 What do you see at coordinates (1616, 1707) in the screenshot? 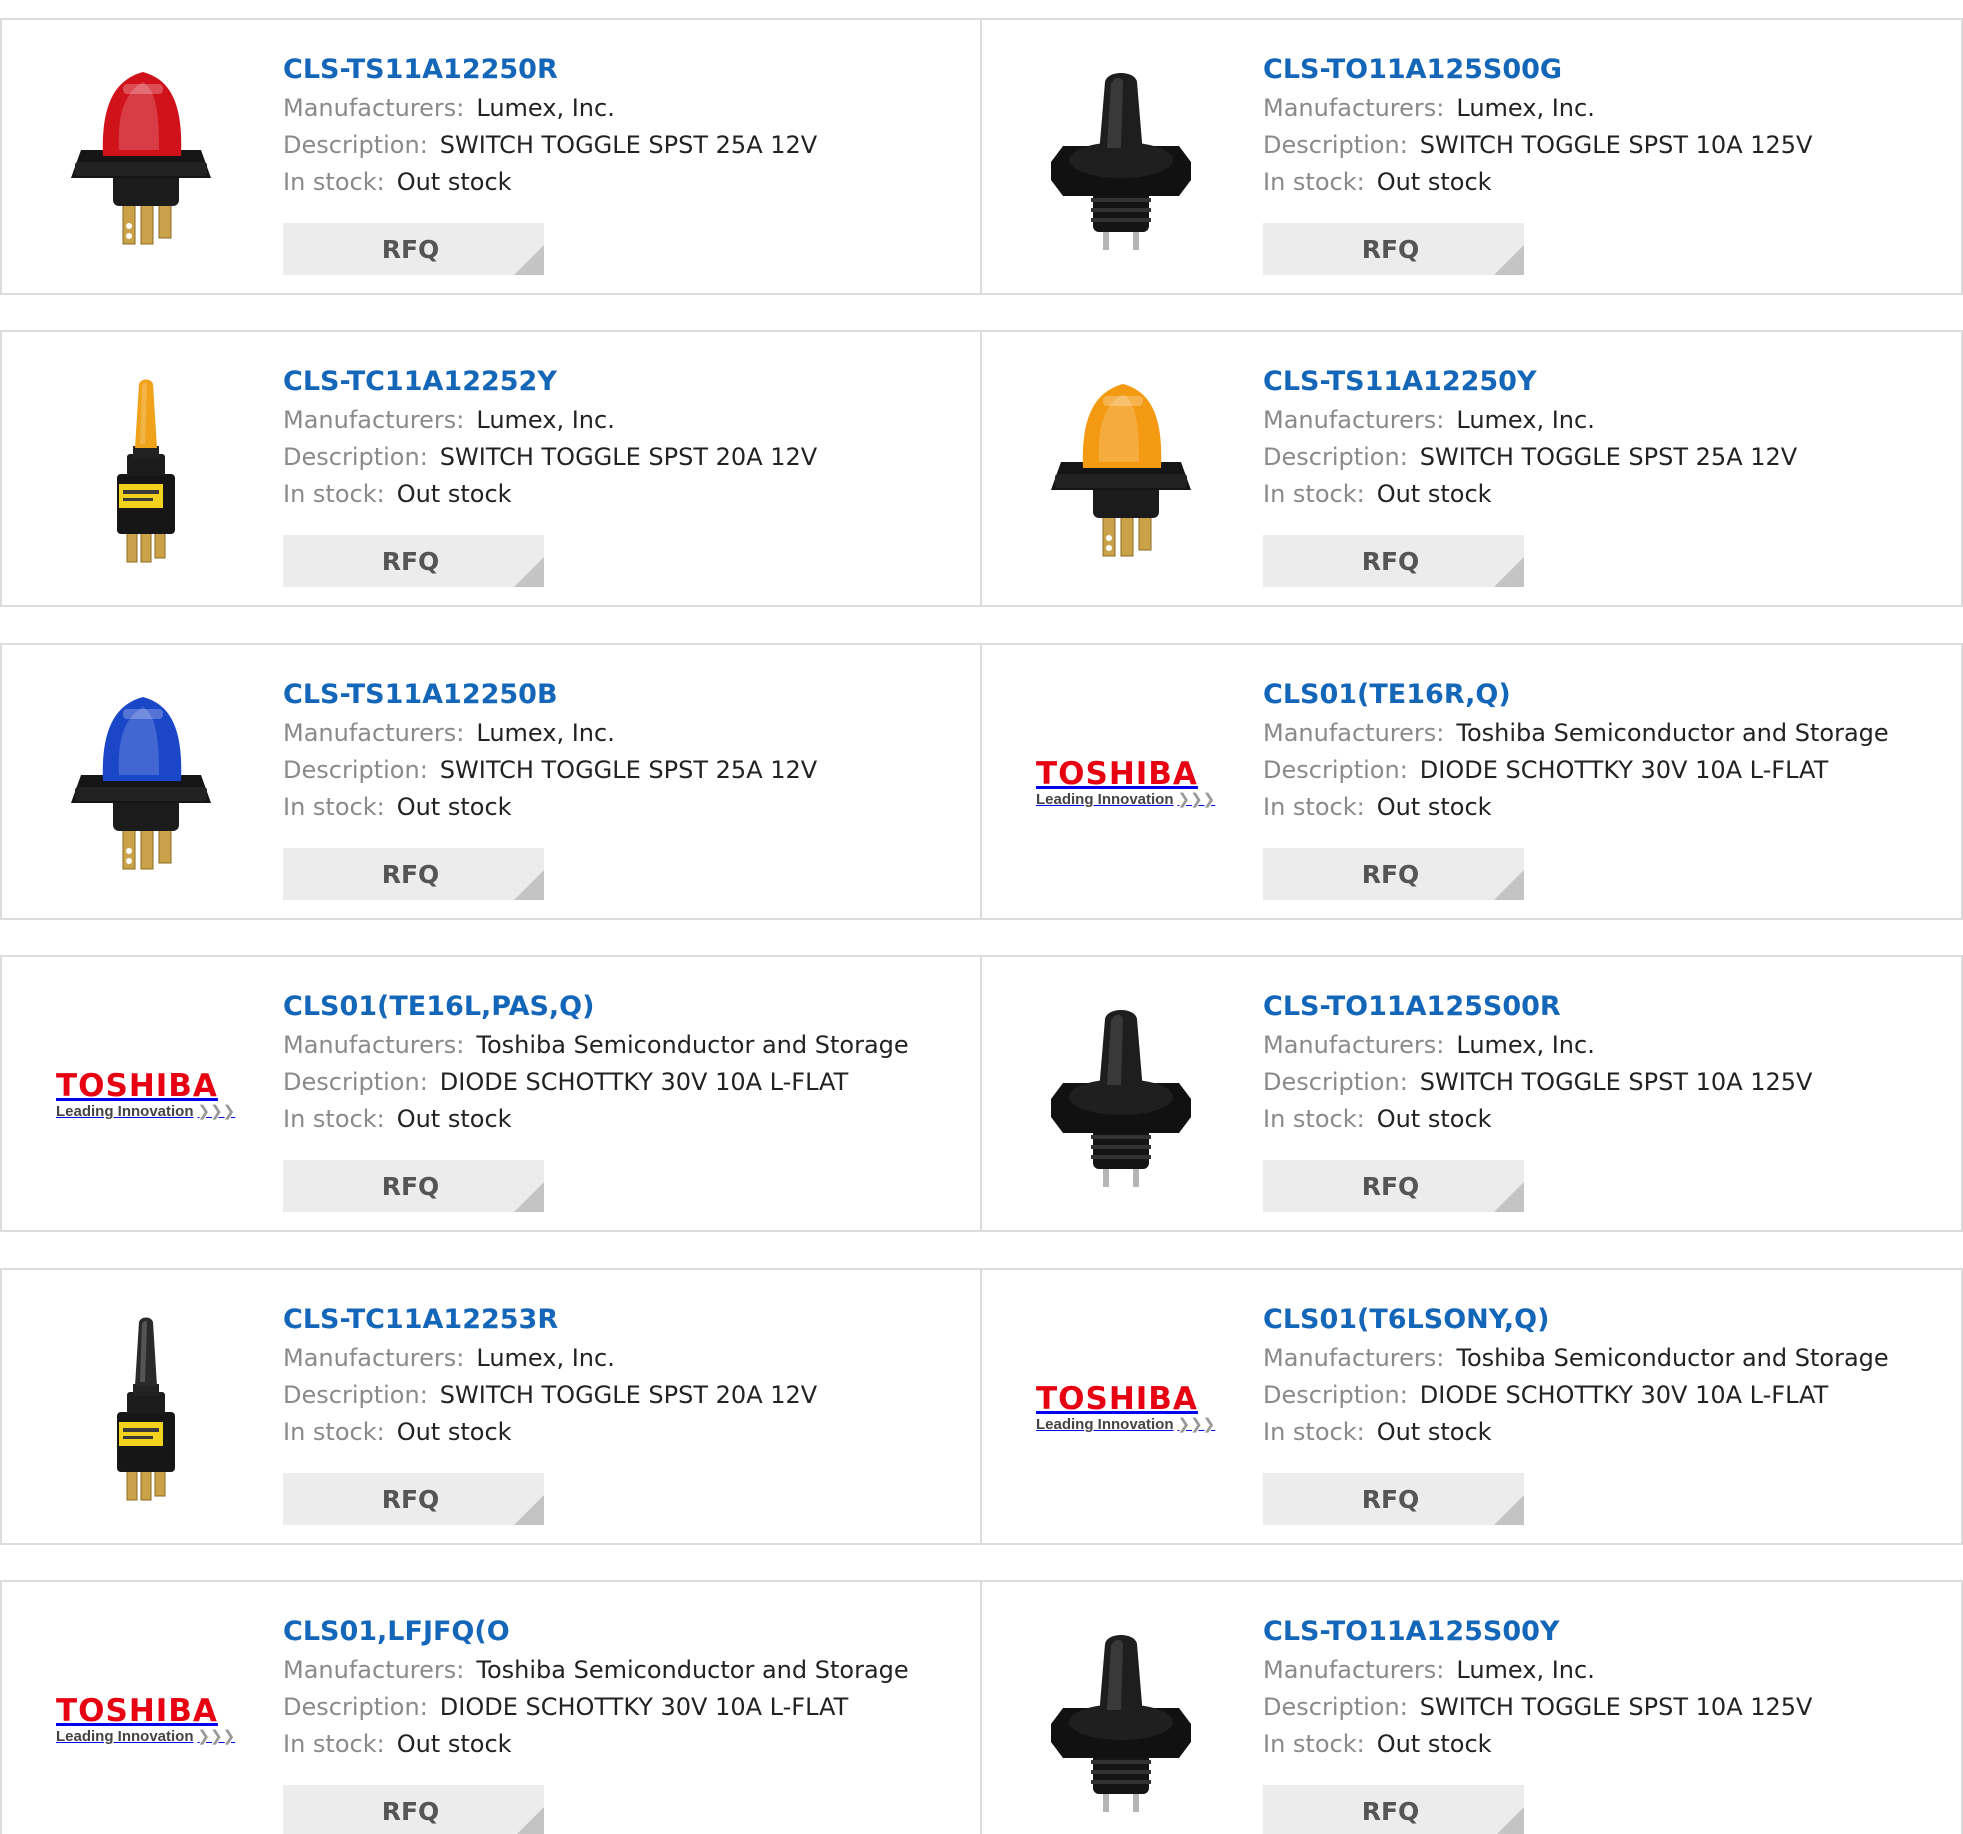
I see `description-value: SWITCH TOGGLE SPST 10A 125V` at bounding box center [1616, 1707].